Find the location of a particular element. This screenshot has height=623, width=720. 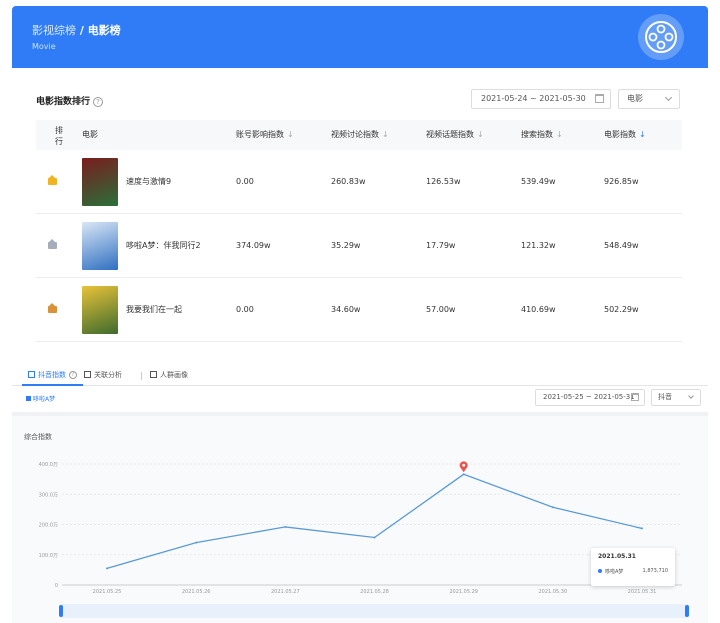

tooltip-value: 1,873,710 is located at coordinates (655, 571).